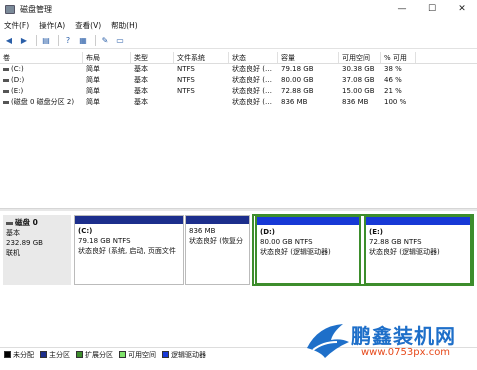 This screenshot has width=477, height=370. What do you see at coordinates (216, 241) in the screenshot?
I see `partition-status: 状态良好 (恢复分` at bounding box center [216, 241].